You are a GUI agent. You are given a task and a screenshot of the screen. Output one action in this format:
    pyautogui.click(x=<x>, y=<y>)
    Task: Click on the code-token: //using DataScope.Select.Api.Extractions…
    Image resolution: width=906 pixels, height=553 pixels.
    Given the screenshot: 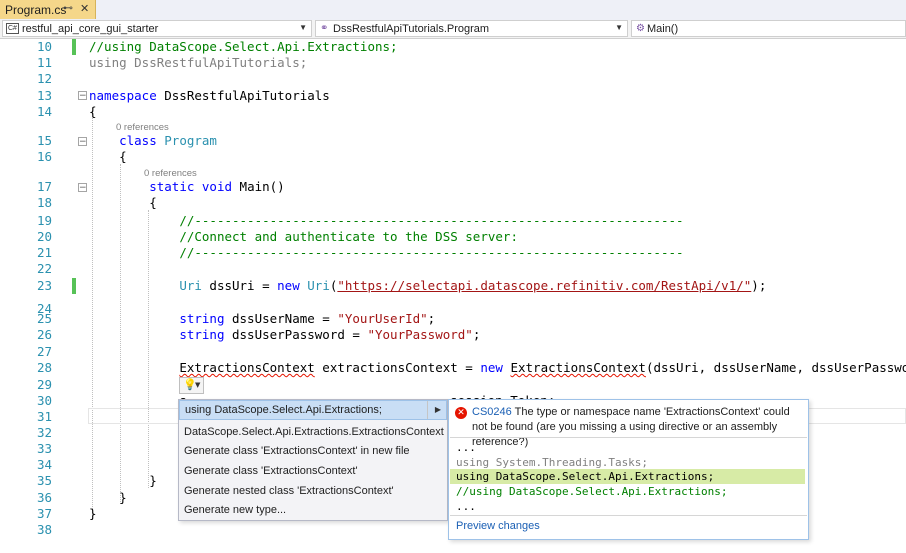 What is the action you would take?
    pyautogui.click(x=243, y=46)
    